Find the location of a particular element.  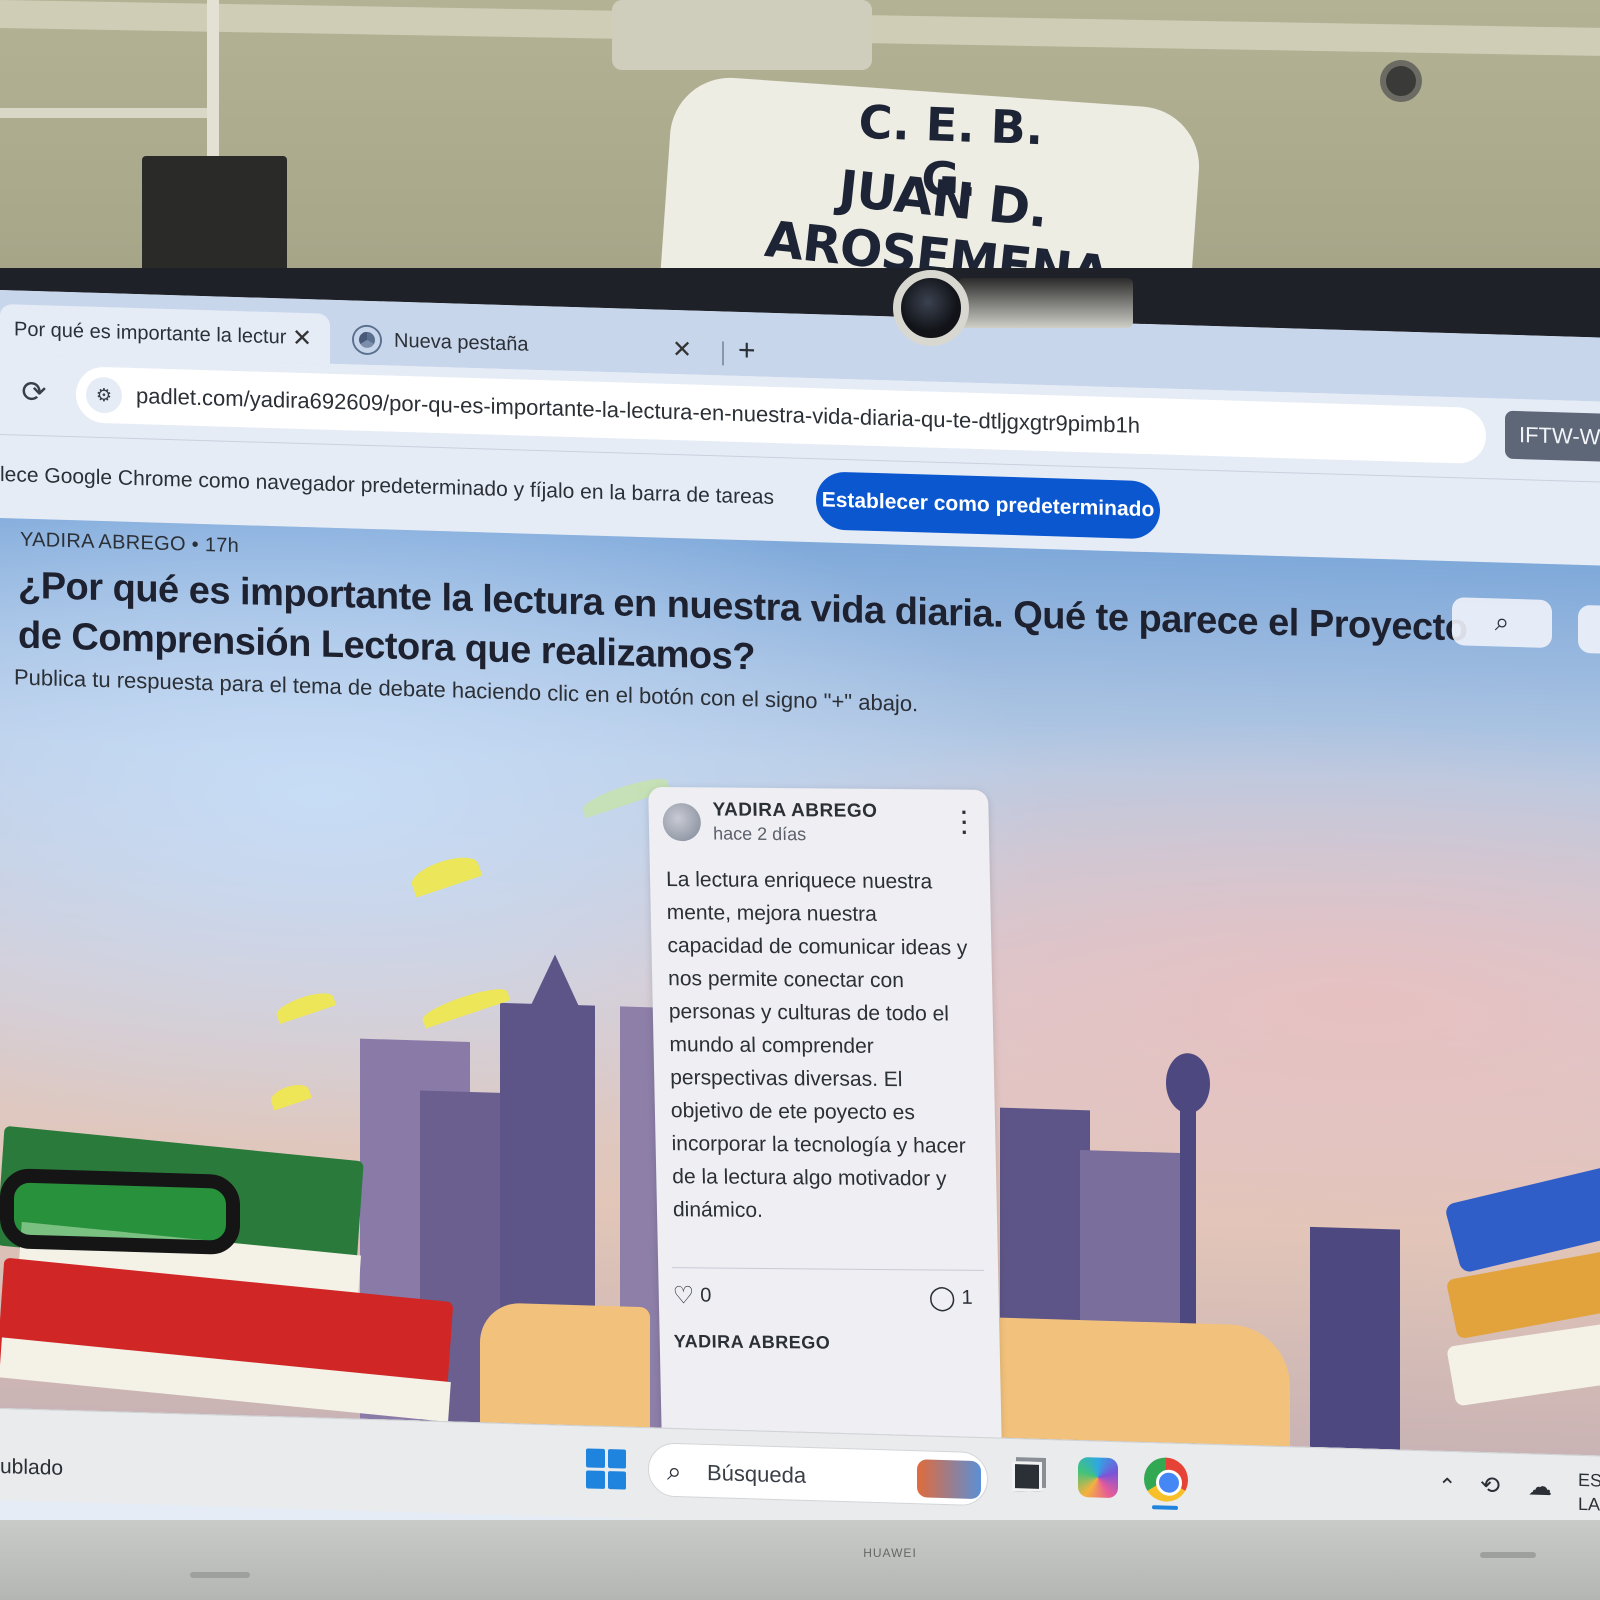

language-indicator: ES LA is located at coordinates (1589, 1492).